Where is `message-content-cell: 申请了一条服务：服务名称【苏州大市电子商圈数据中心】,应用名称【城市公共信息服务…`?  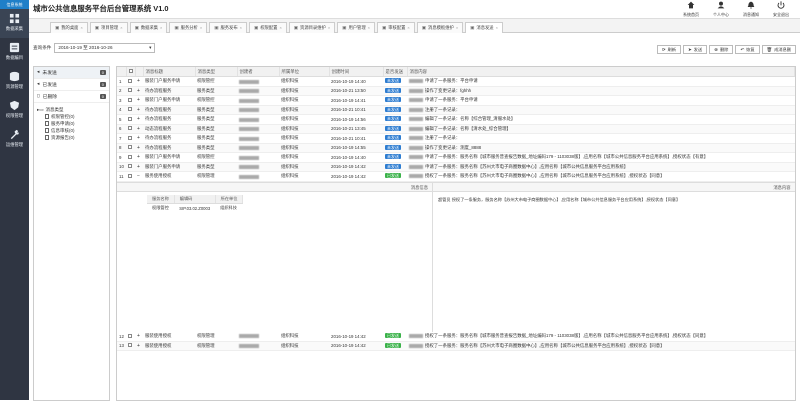
message-content-cell: 申请了一条服务：服务名称【苏州大市电子商圈数据中心】,应用名称【城市公共信息服务… is located at coordinates (601, 167).